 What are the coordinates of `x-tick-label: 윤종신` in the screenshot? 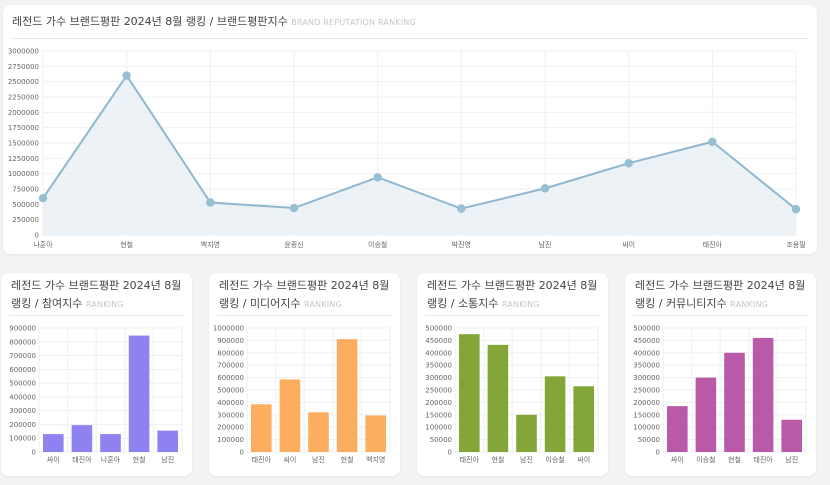 It's located at (293, 244).